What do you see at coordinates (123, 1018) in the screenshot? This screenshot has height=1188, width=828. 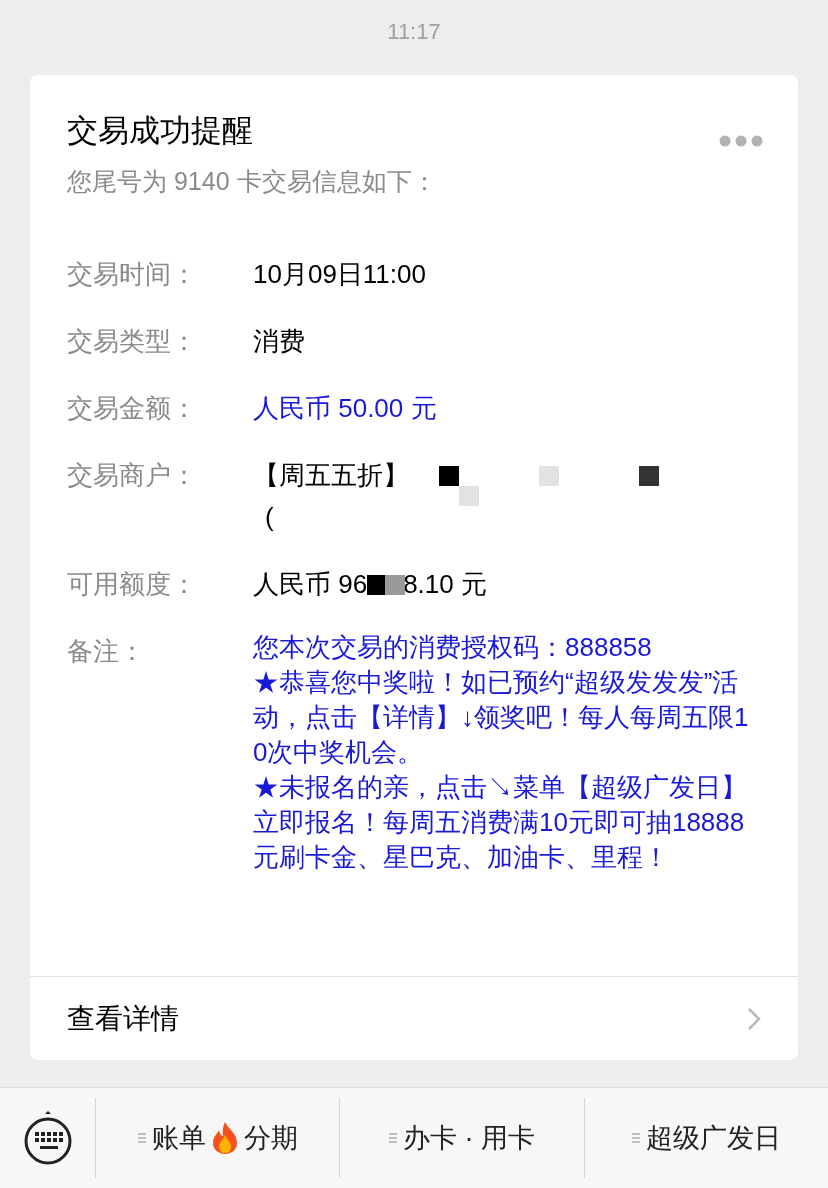 I see `view-details-link: 查看详情` at bounding box center [123, 1018].